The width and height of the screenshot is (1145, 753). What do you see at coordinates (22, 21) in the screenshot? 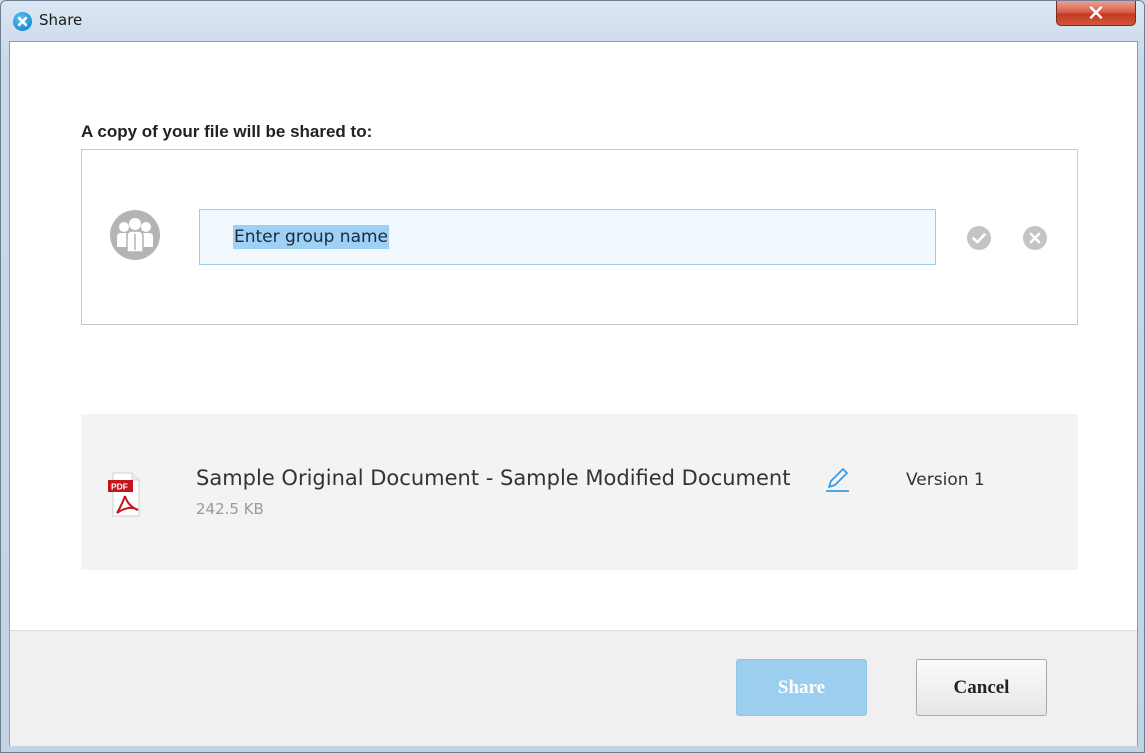
I see `app-logo-icon` at bounding box center [22, 21].